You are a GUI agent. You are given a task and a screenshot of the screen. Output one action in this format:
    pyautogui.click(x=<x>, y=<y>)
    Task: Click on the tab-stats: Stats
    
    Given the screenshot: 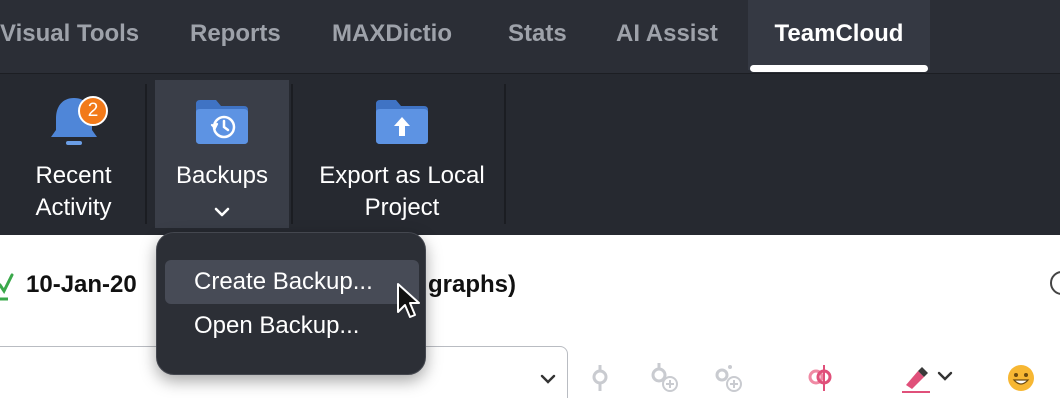 What is the action you would take?
    pyautogui.click(x=537, y=35)
    